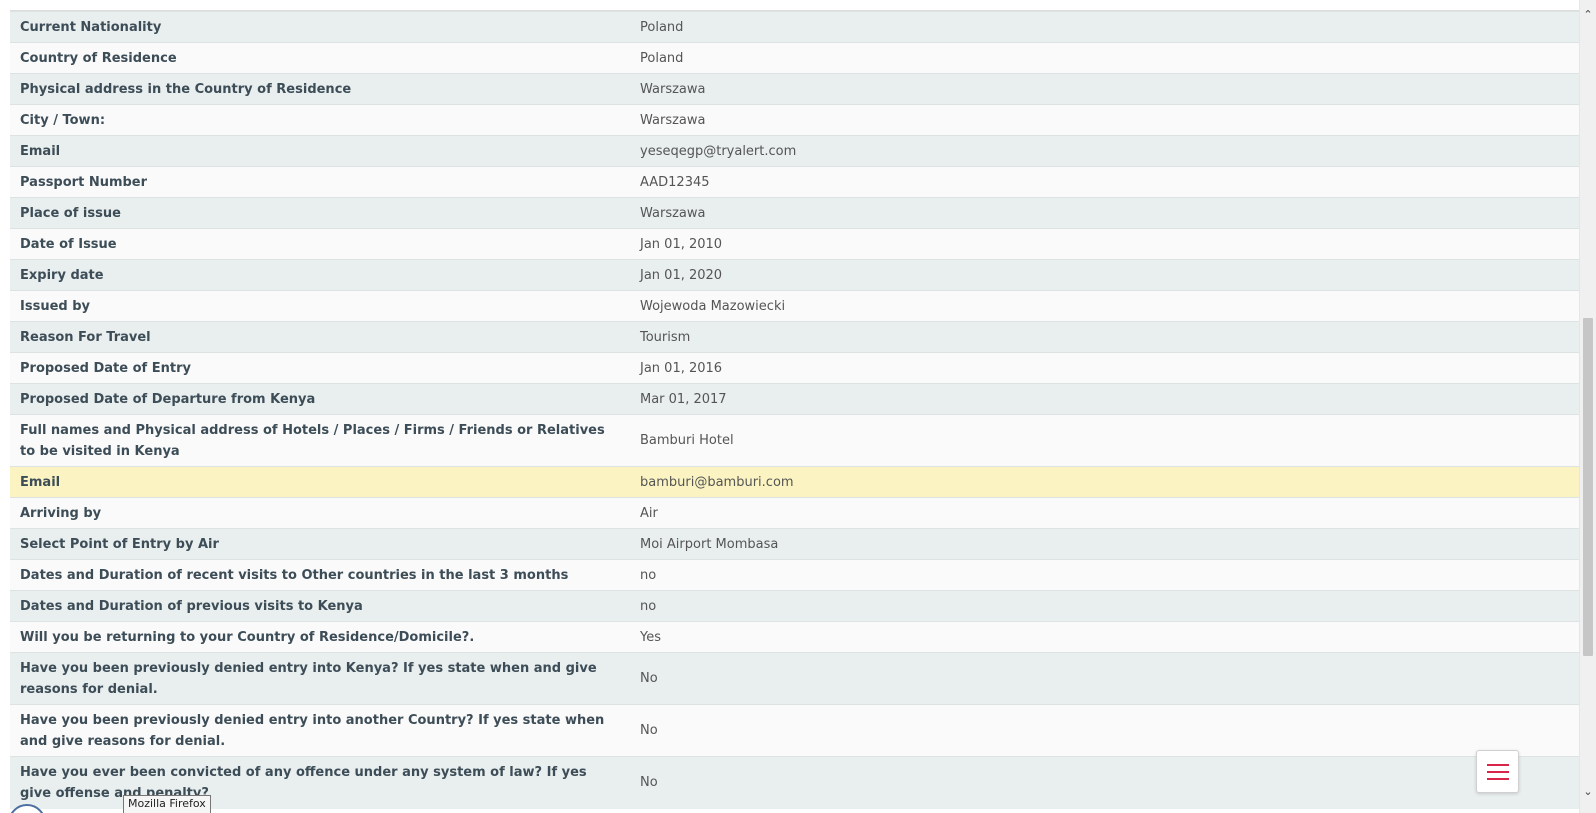  I want to click on row-value: Air, so click(1105, 513).